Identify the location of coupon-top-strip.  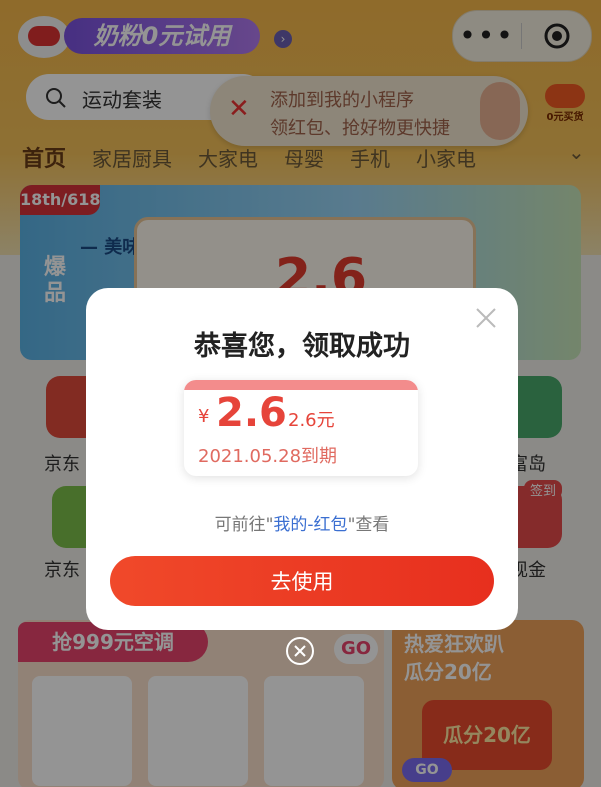
(301, 385).